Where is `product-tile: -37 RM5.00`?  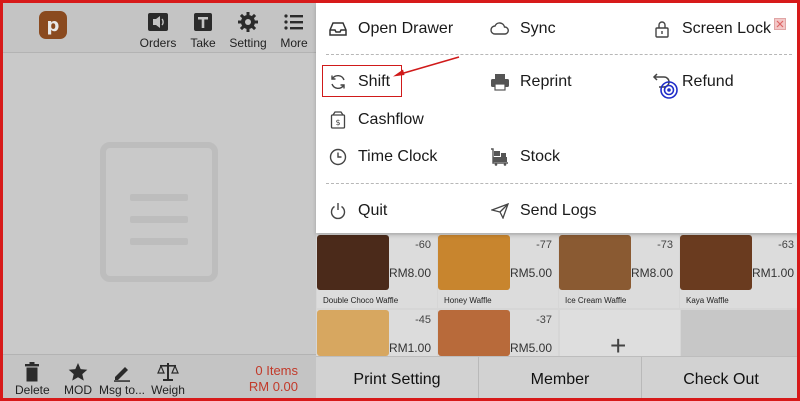
product-tile: -37 RM5.00 is located at coordinates (498, 333).